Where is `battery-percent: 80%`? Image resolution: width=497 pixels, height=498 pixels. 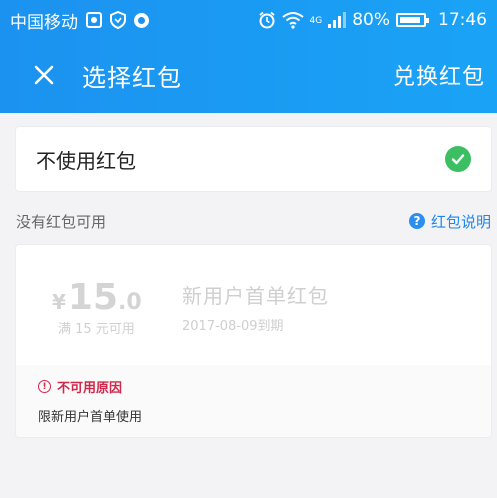
battery-percent: 80% is located at coordinates (371, 20).